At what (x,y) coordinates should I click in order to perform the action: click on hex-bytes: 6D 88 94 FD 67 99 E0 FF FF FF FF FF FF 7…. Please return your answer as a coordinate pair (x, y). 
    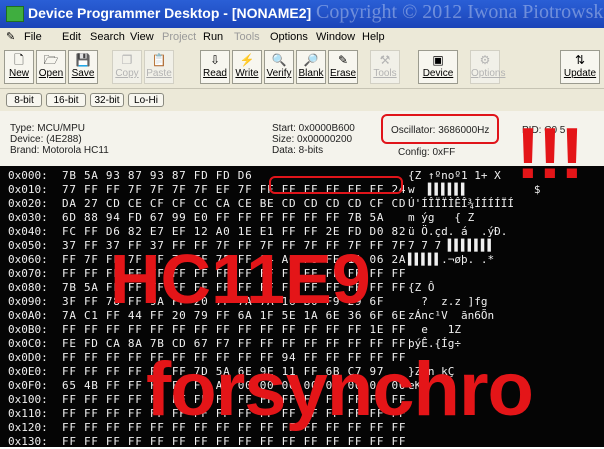
    Looking at the image, I should click on (223, 217).